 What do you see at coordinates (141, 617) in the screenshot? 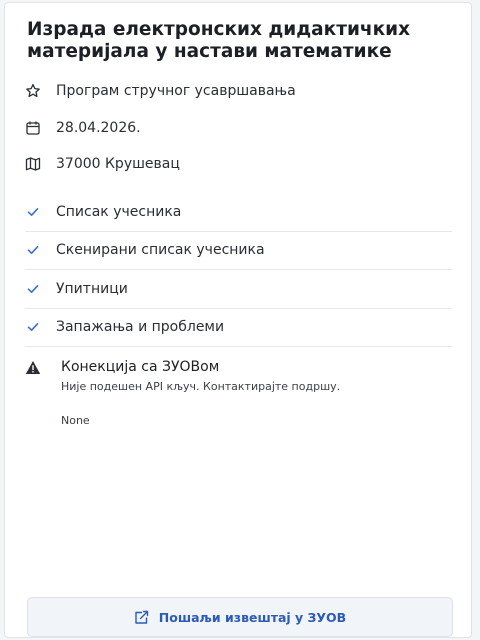
I see `send-icon` at bounding box center [141, 617].